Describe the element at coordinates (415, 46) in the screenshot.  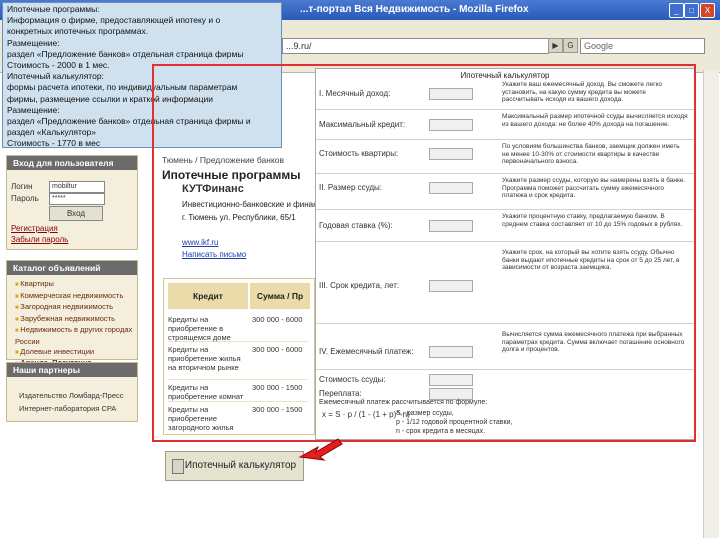
I see `address-bar: ...9.ru/` at that location.